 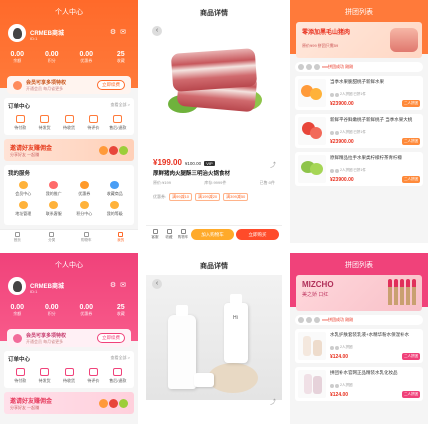 I want to click on product-image: ‹, so click(x=214, y=82).